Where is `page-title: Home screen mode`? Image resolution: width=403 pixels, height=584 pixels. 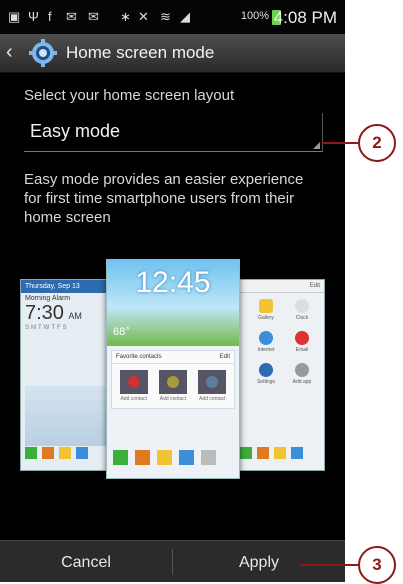
page-title: Home screen mode is located at coordinates (140, 52).